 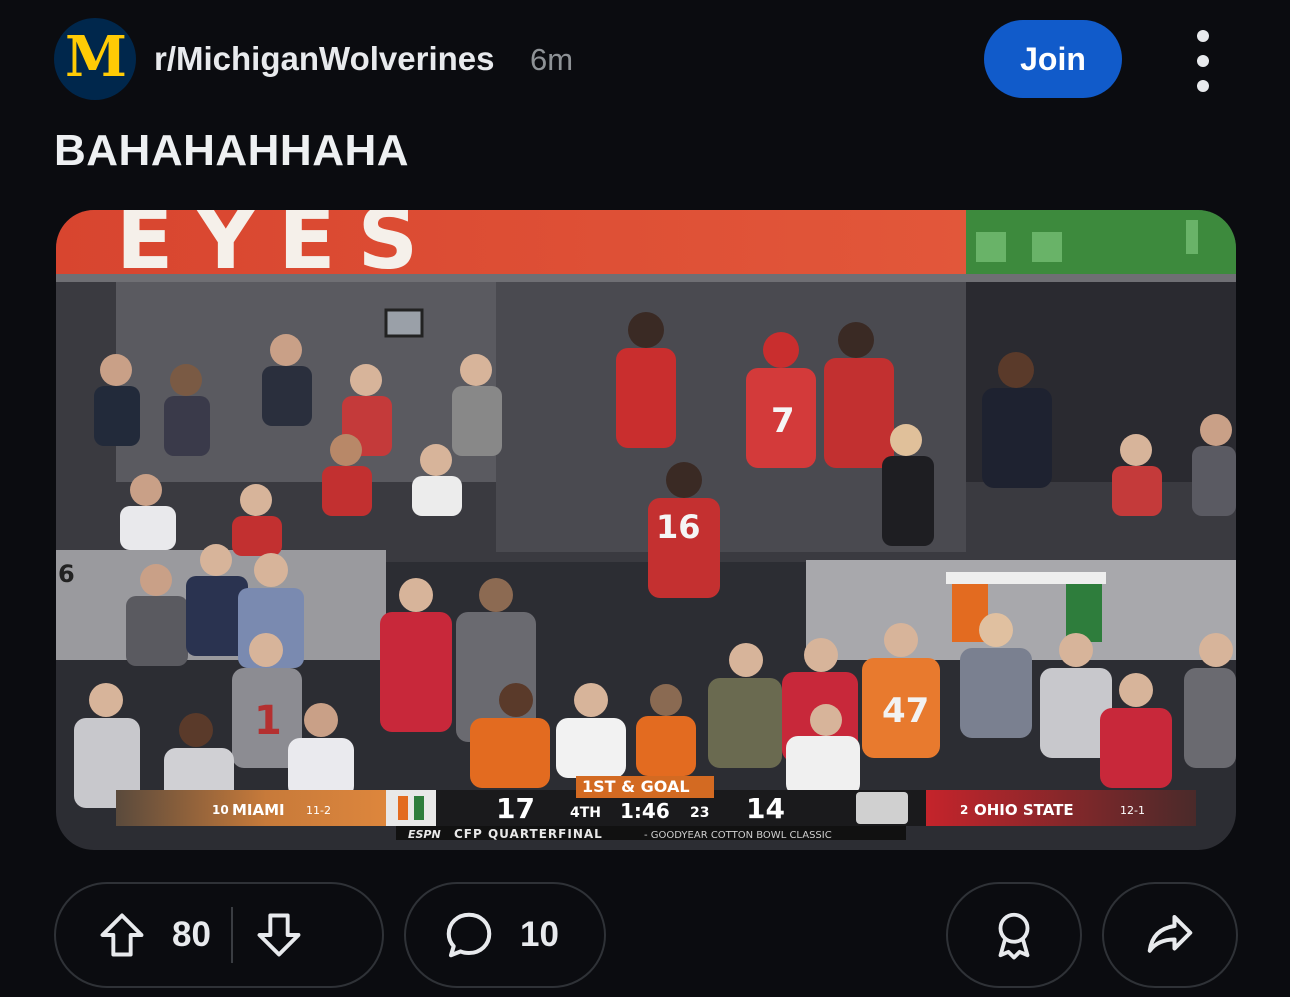 I want to click on share-button, so click(x=1170, y=935).